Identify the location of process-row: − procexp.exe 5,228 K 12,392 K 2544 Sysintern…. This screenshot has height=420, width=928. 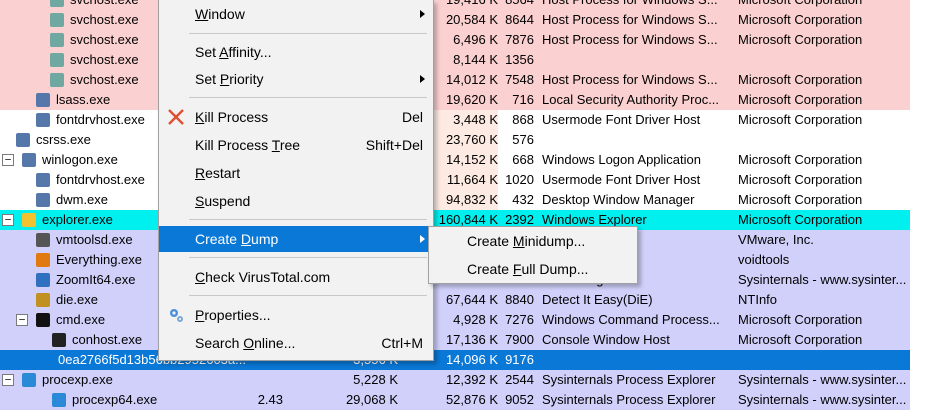
(455, 380).